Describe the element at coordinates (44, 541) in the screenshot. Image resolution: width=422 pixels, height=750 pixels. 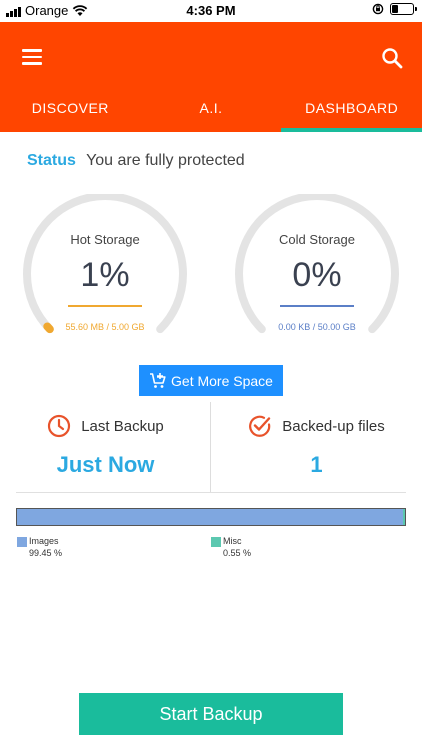
I see `legend-name-images: Images` at that location.